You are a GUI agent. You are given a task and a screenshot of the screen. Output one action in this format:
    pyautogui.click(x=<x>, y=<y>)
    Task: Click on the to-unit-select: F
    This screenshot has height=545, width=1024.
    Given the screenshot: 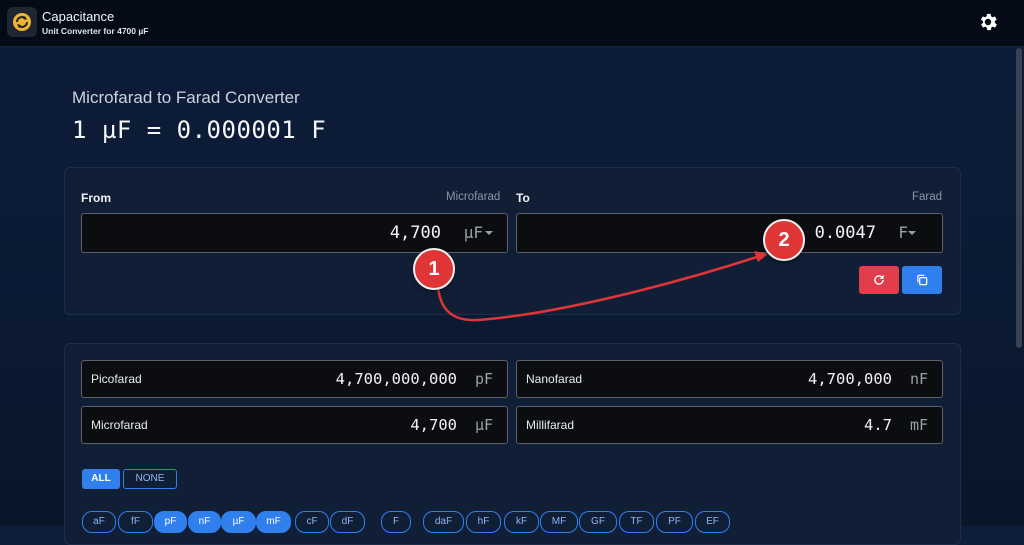 What is the action you would take?
    pyautogui.click(x=903, y=232)
    